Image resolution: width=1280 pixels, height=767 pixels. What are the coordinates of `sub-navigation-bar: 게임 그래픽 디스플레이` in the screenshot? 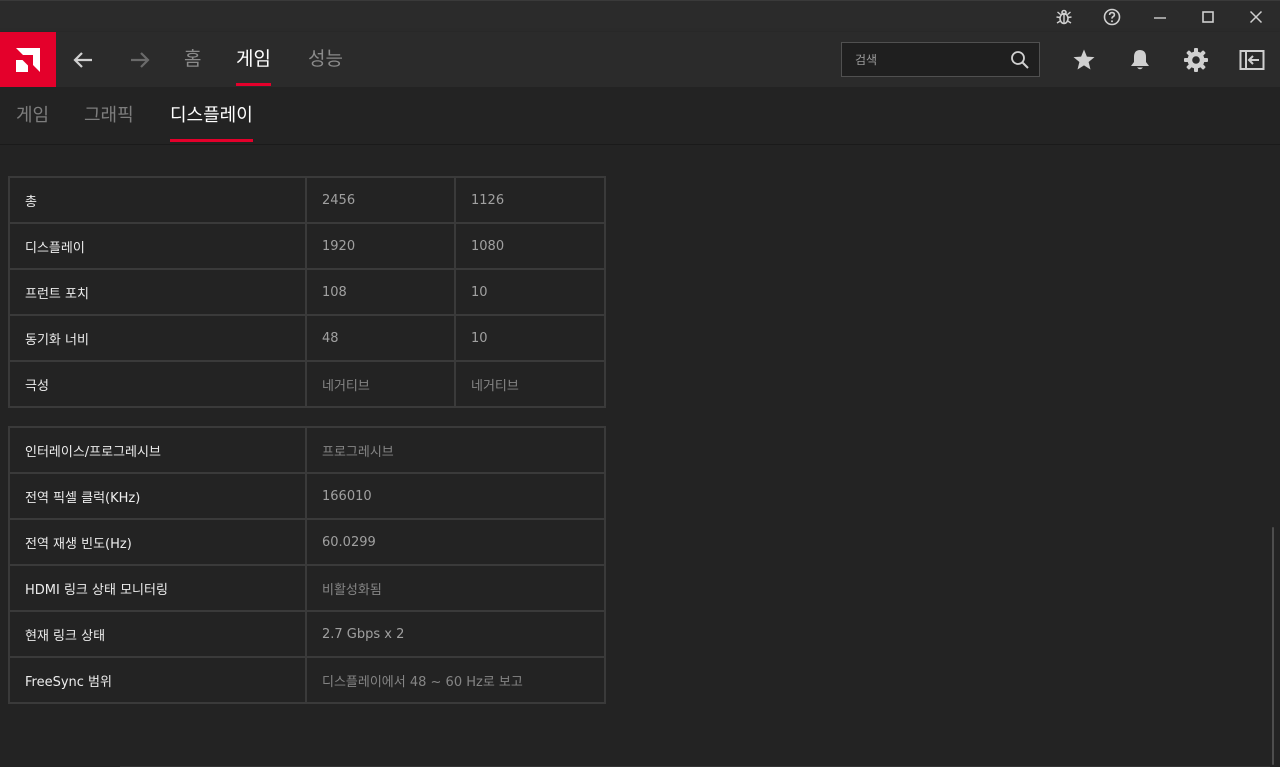 It's located at (640, 116).